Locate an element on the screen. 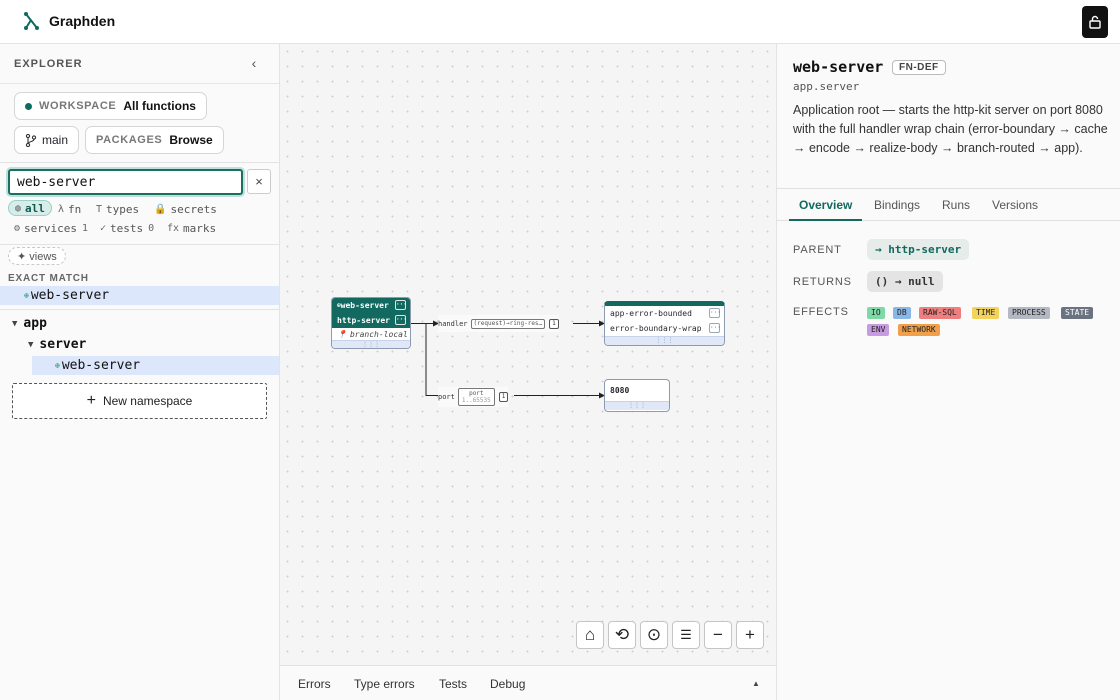 This screenshot has width=1120, height=700. exact-match-item: ⊕ web-server is located at coordinates (139, 295).